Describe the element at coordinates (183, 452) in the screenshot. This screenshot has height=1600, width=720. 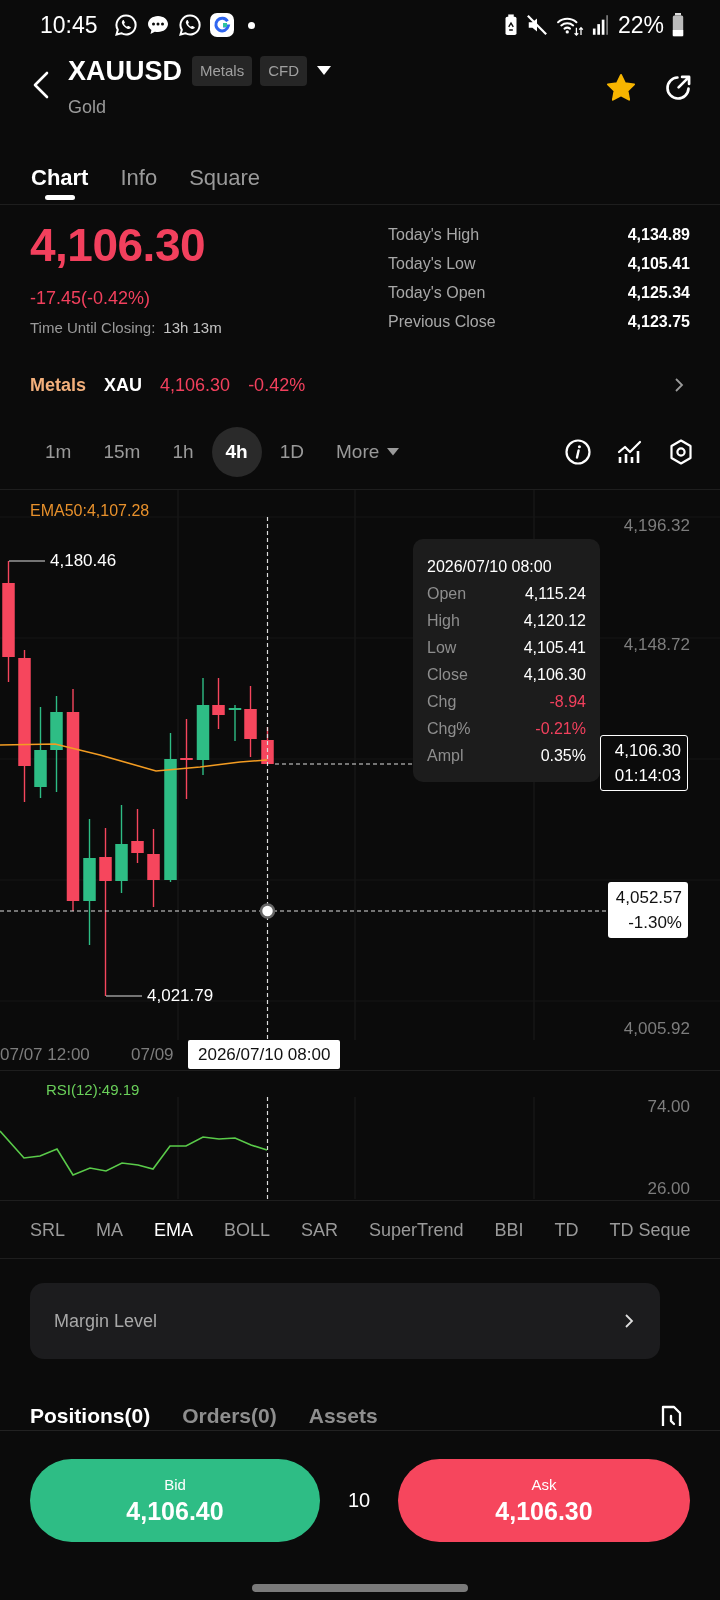
I see `interval-tab: 1h` at that location.